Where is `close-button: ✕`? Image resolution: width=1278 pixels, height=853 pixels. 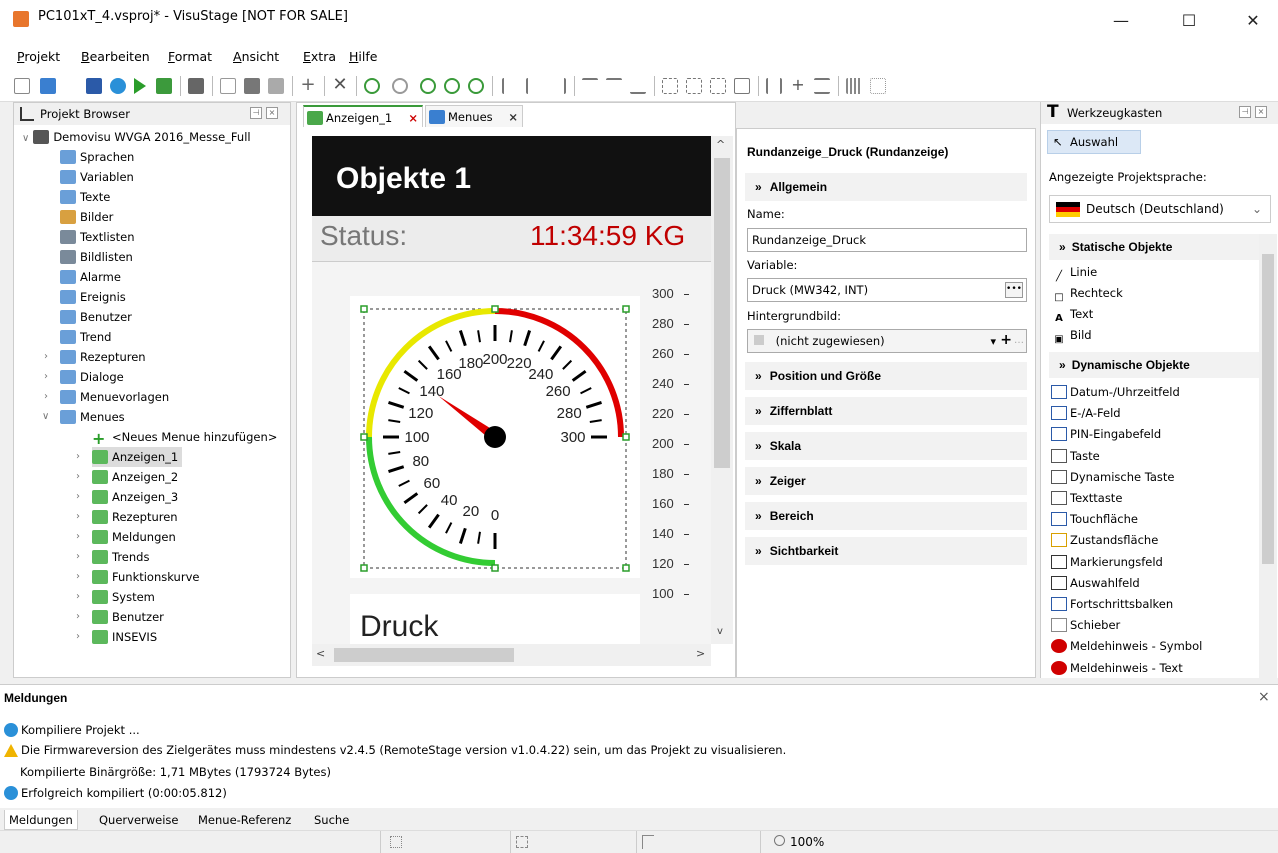 close-button: ✕ is located at coordinates (1253, 21).